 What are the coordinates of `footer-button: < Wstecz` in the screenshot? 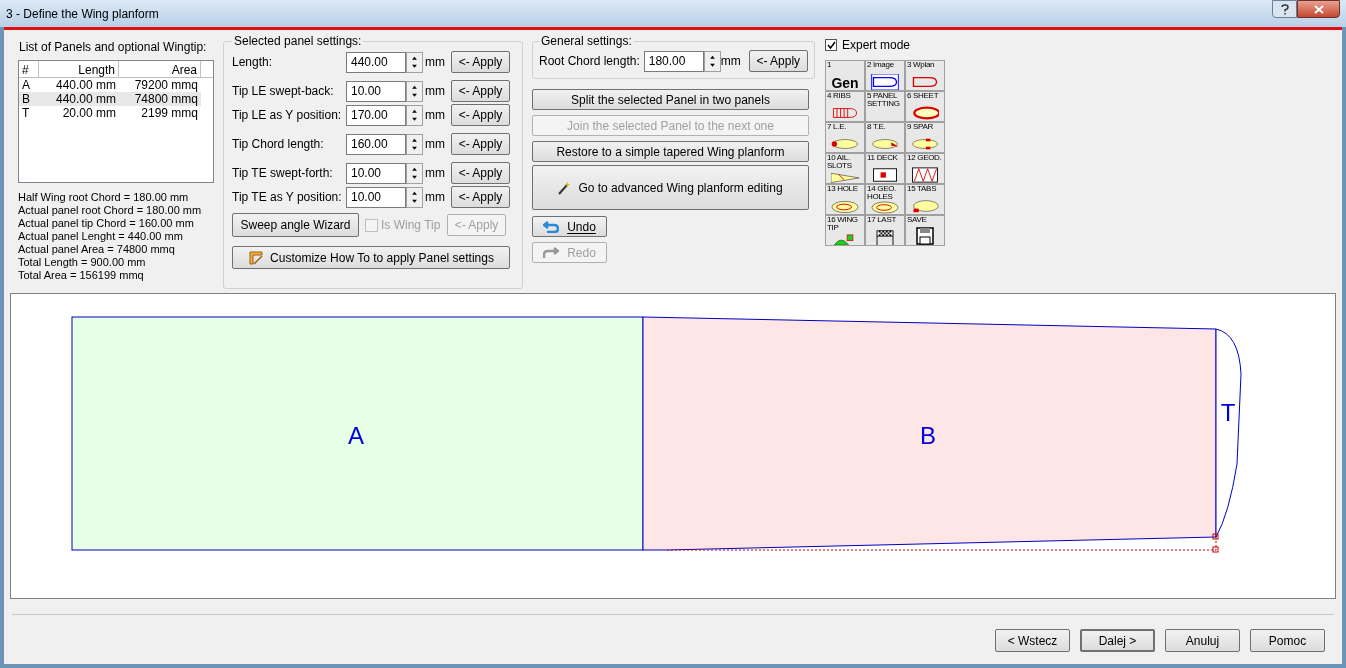 It's located at (1032, 640).